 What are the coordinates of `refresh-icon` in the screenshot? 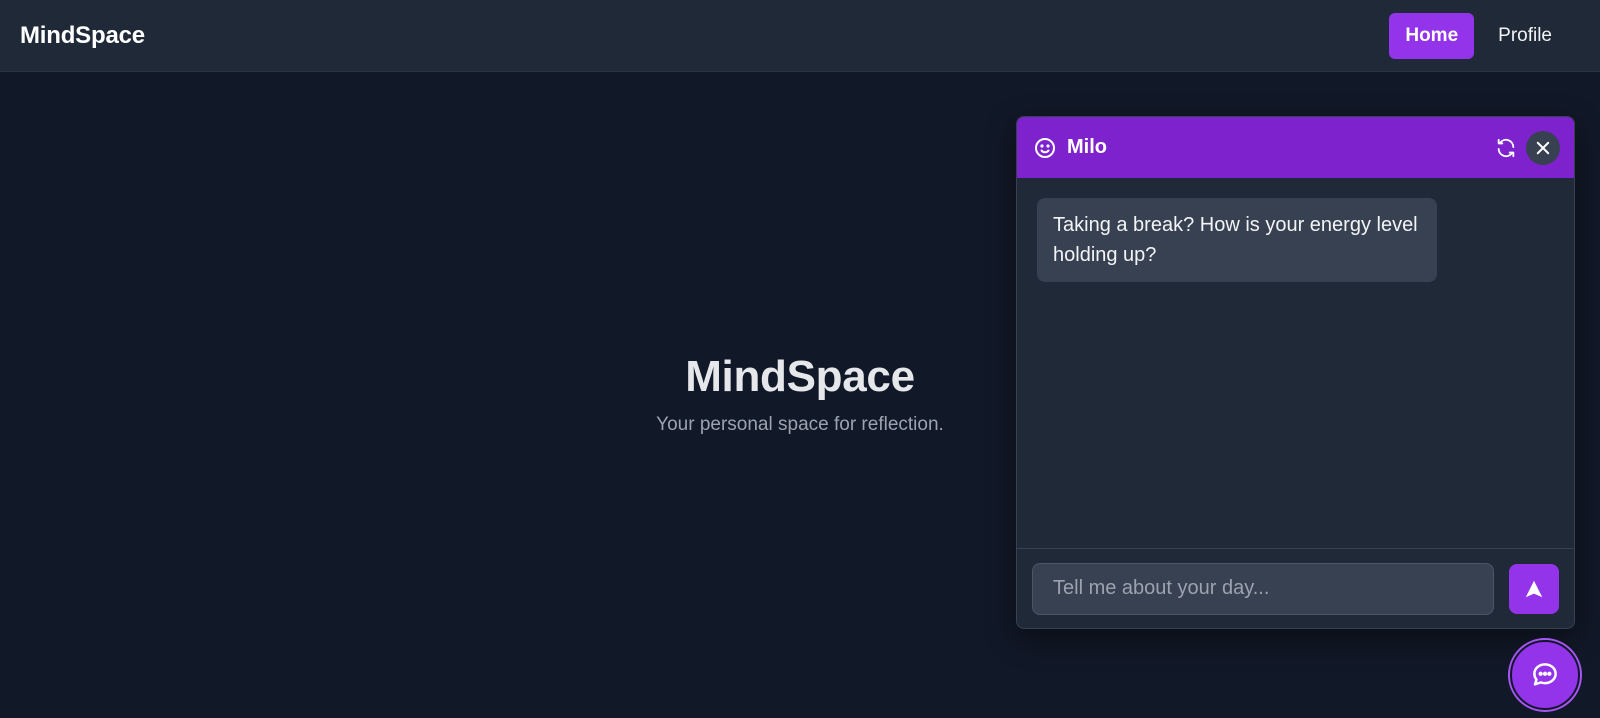 It's located at (1506, 148).